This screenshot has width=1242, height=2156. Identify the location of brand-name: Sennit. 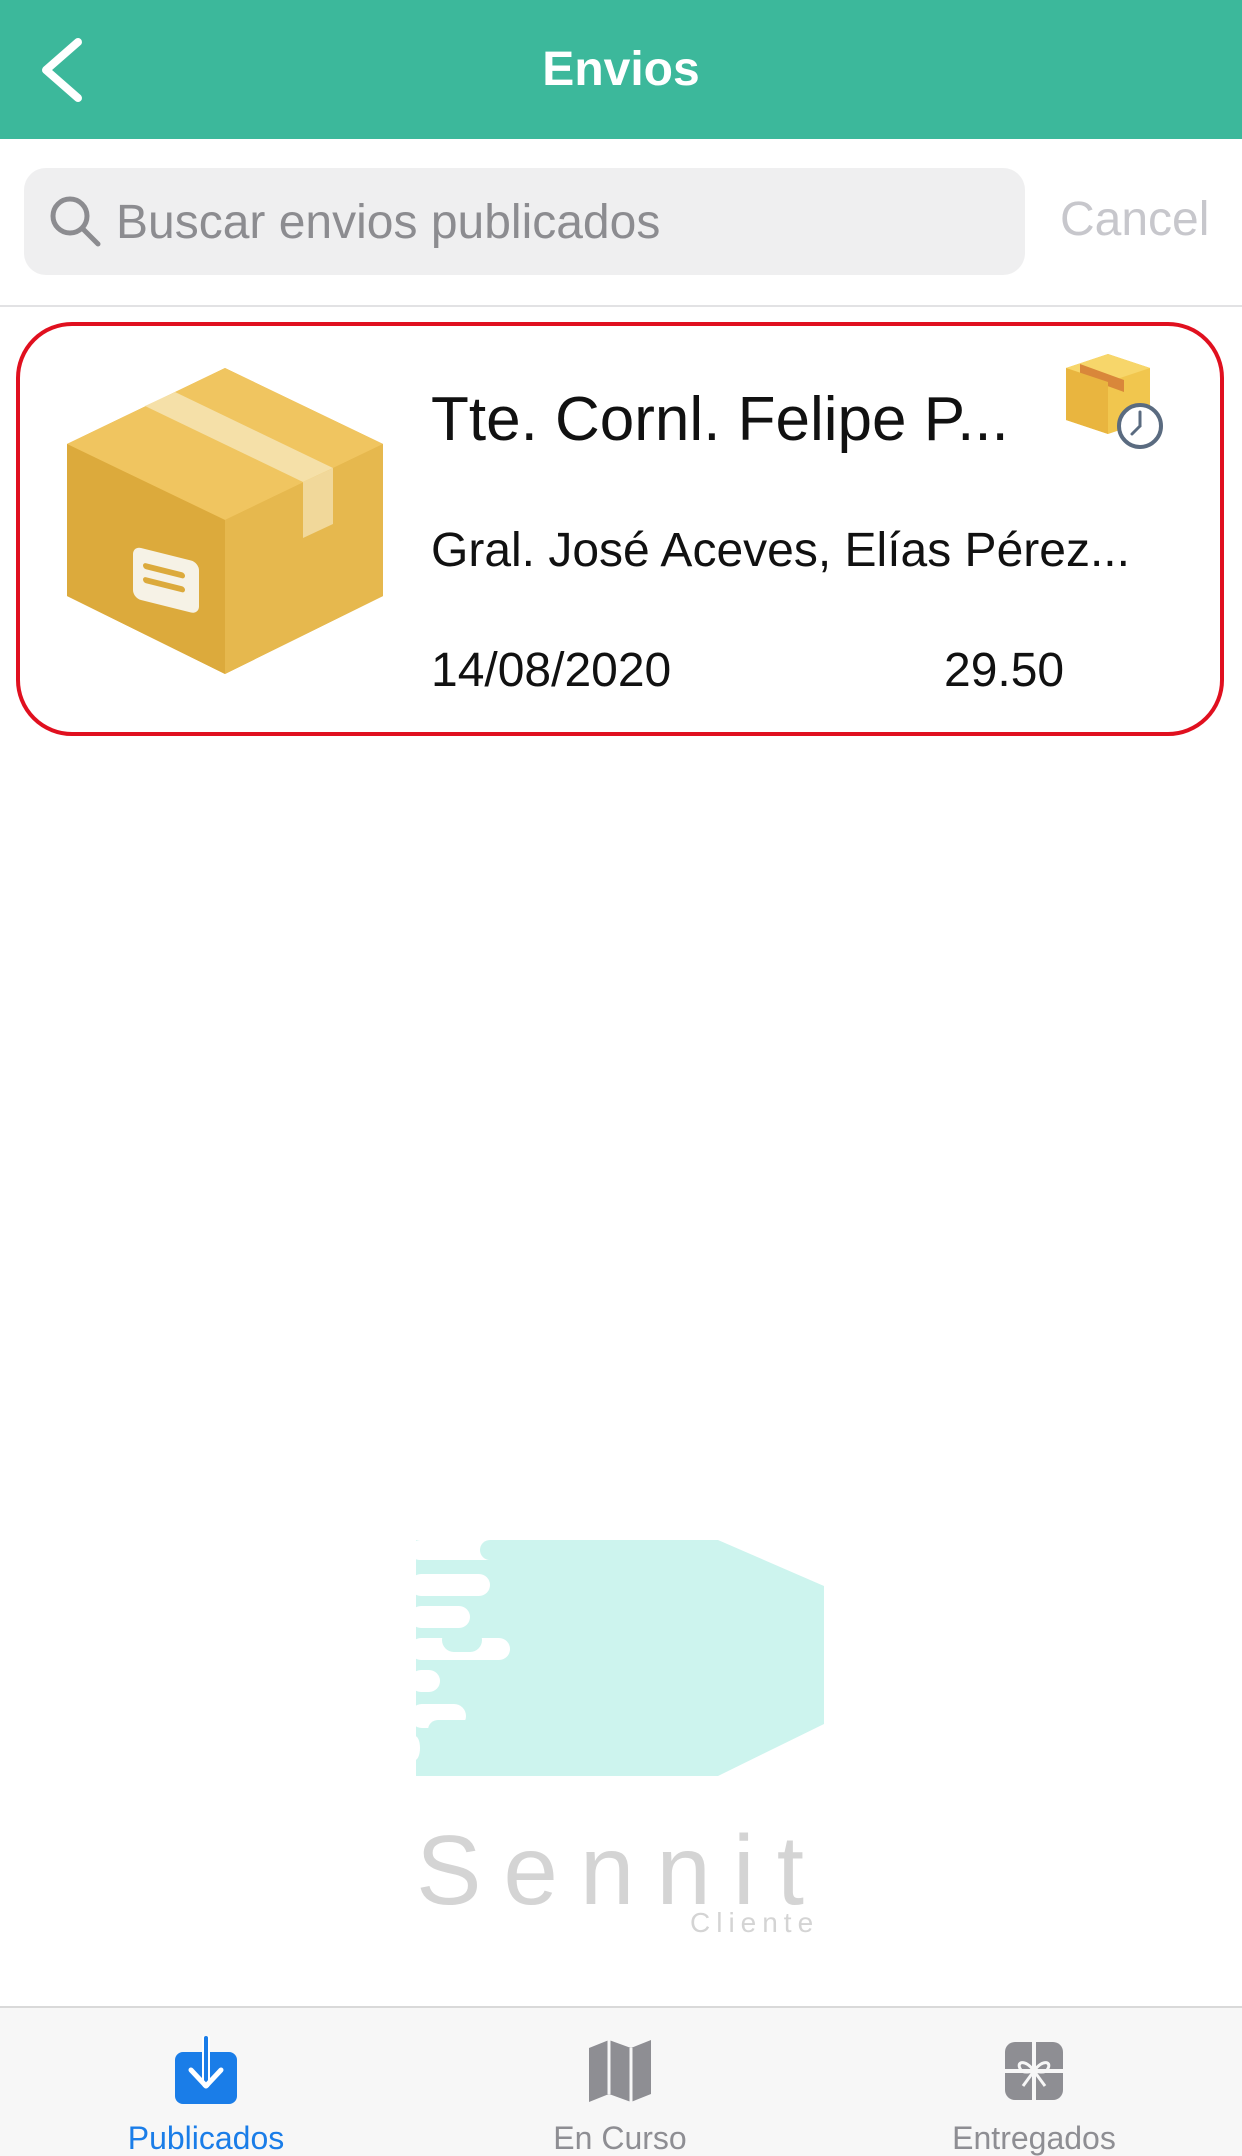
(621, 1870).